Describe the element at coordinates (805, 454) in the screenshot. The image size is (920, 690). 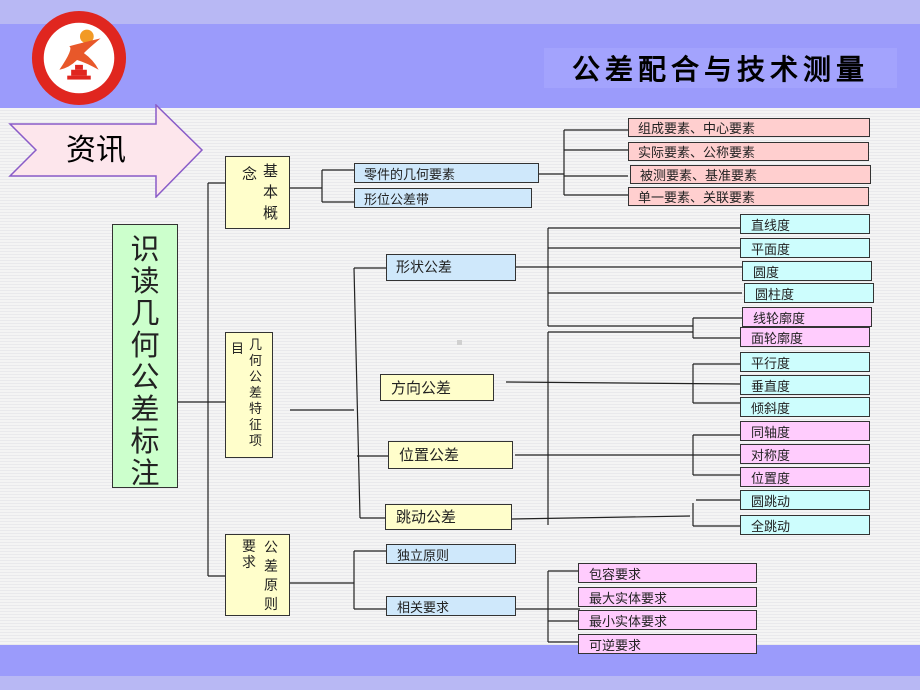
I see `item-symmetry: 对称度` at that location.